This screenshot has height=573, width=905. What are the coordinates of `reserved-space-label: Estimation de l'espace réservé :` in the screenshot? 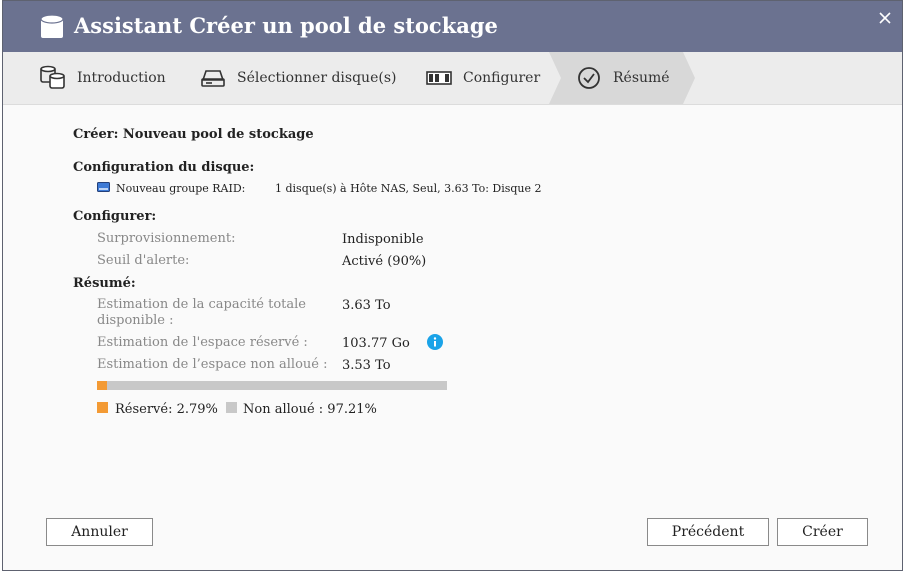 It's located at (202, 342).